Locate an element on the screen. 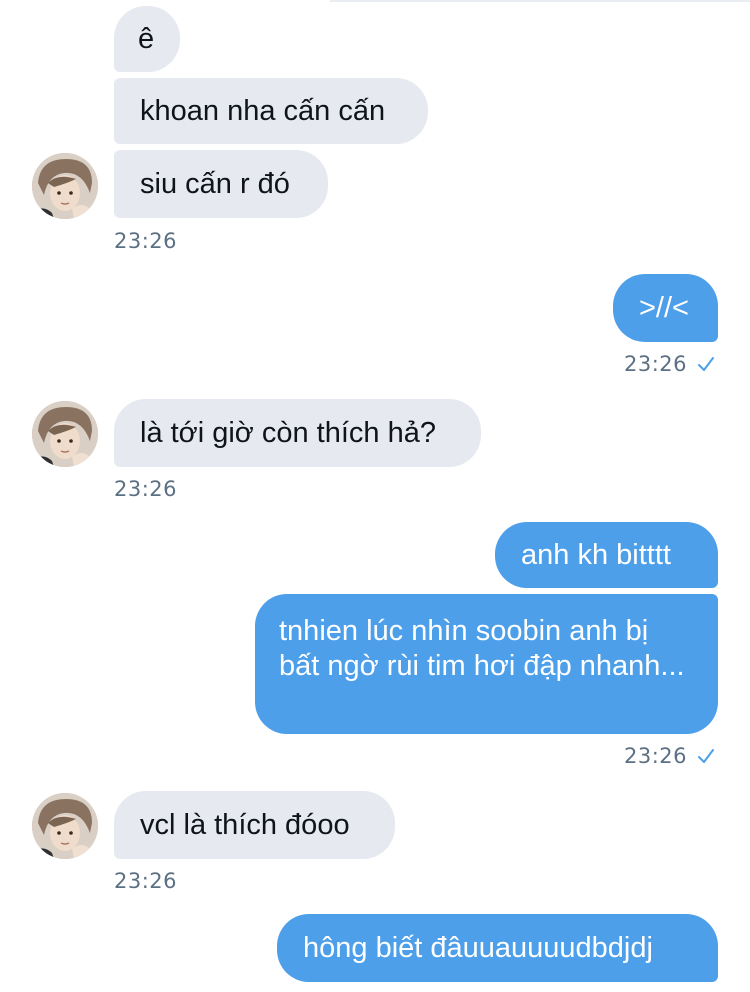  message-text: hông biết đâuuauuuudbdjdj is located at coordinates (478, 948).